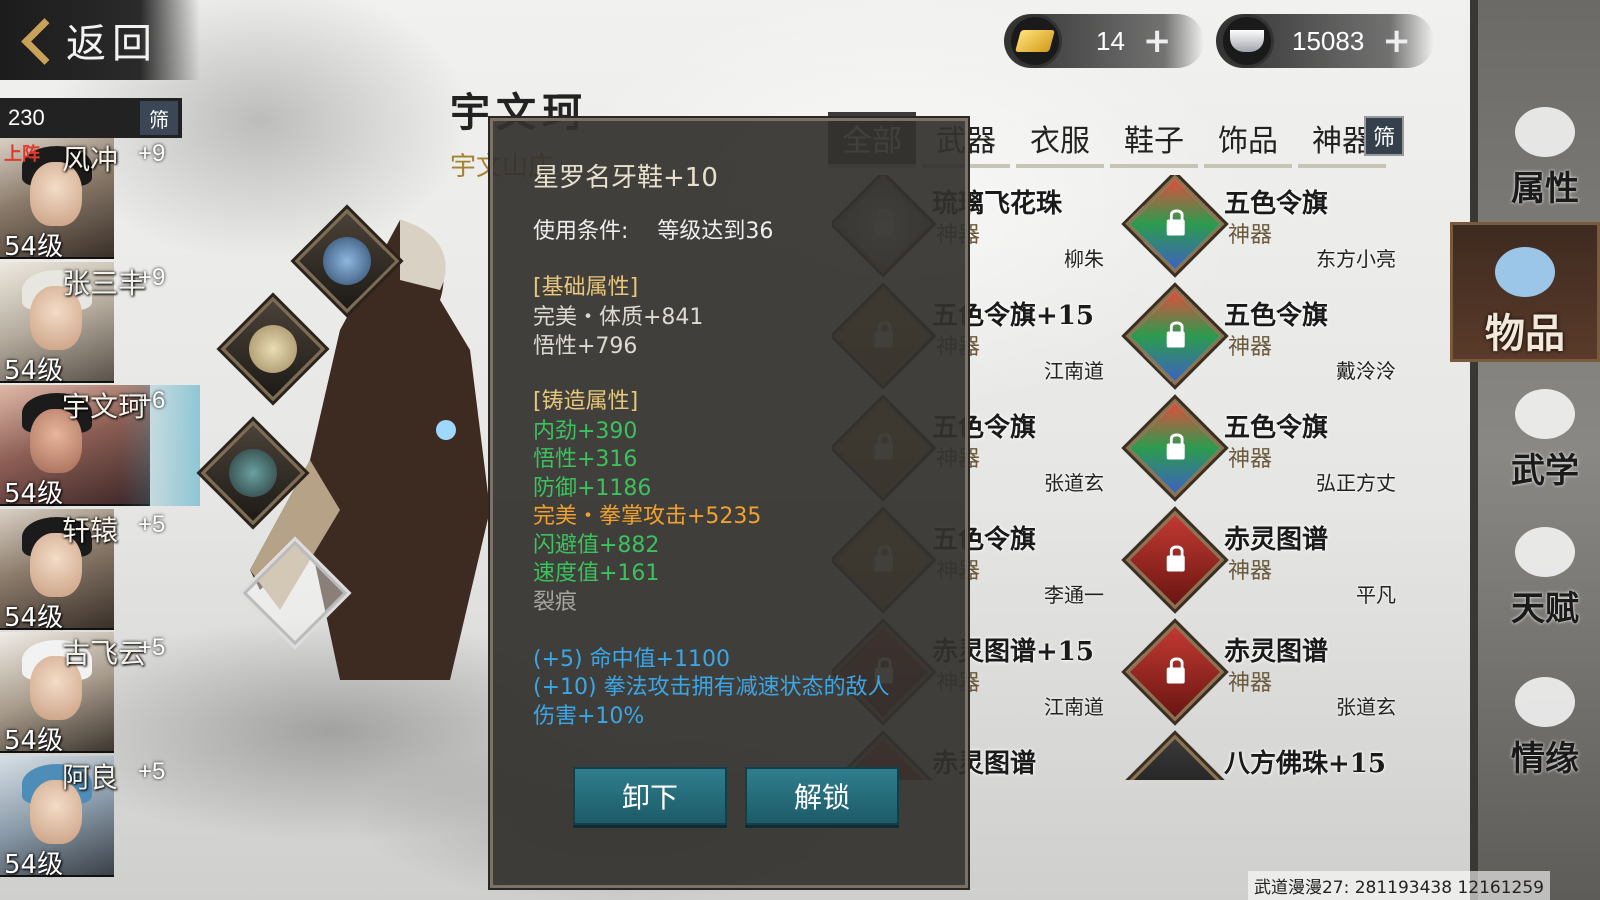 Image resolution: width=1600 pixels, height=900 pixels. Describe the element at coordinates (104, 653) in the screenshot. I see `hero-name: 古飞云` at that location.